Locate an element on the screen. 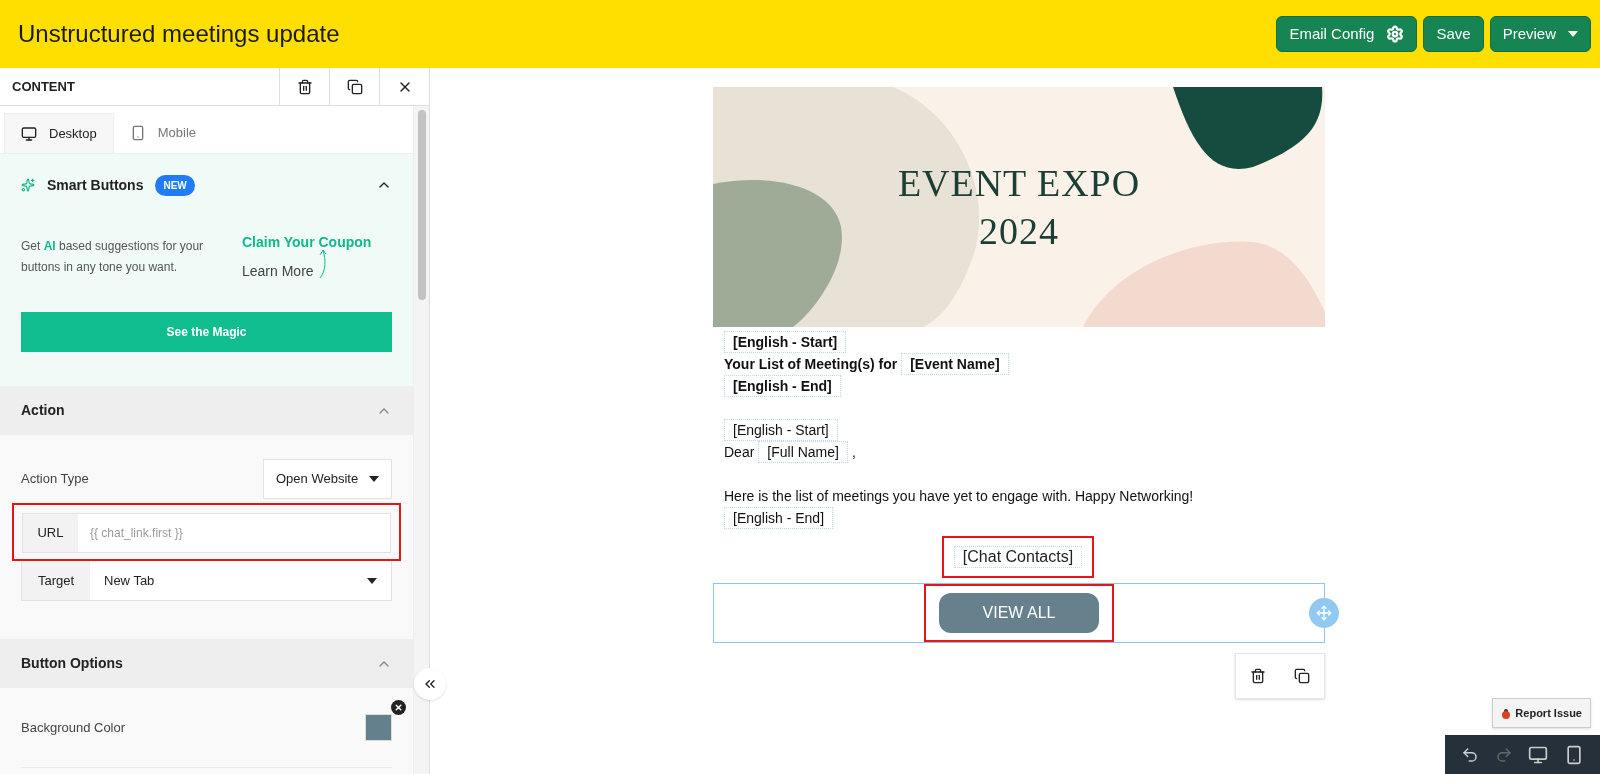 The height and width of the screenshot is (774, 1600). learn-more-text: Learn More is located at coordinates (278, 271).